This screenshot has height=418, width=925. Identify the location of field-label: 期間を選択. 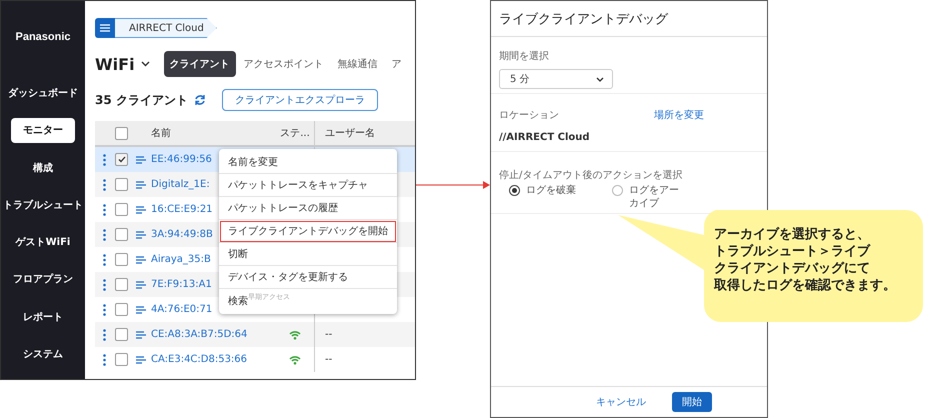
(524, 56).